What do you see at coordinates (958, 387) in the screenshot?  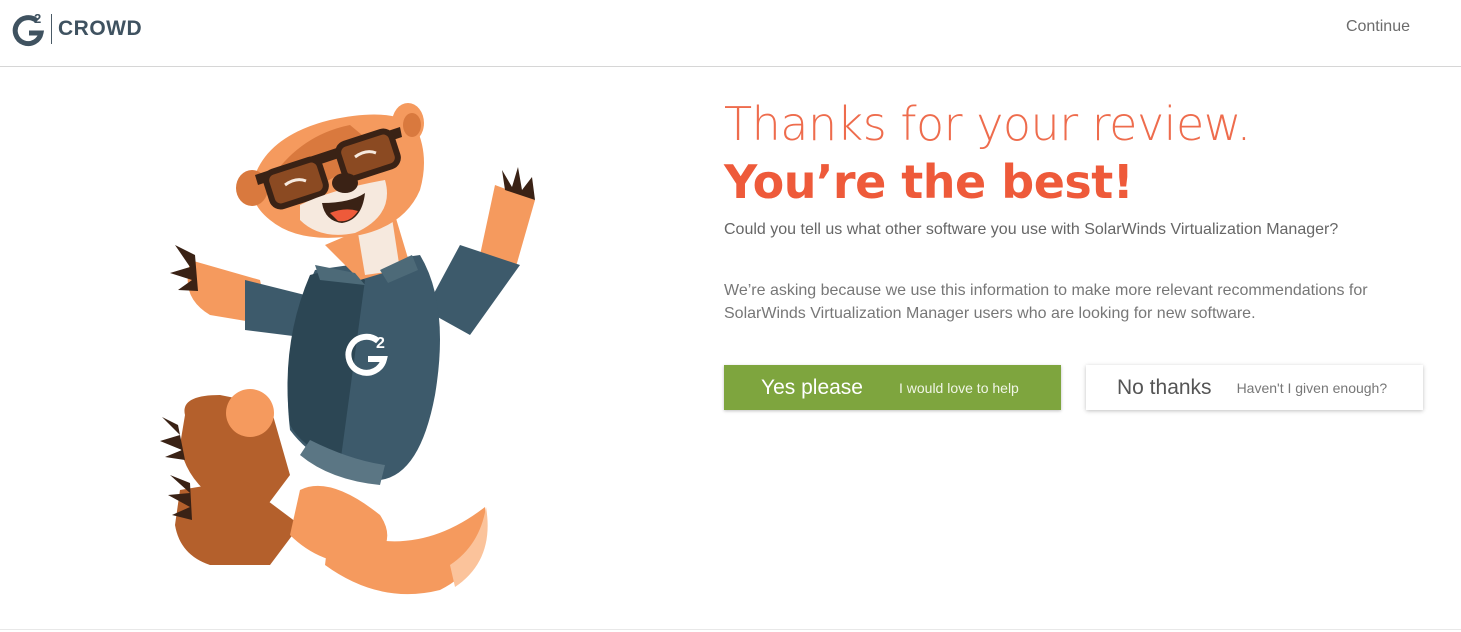 I see `yes-button-sublabel: I would love to help` at bounding box center [958, 387].